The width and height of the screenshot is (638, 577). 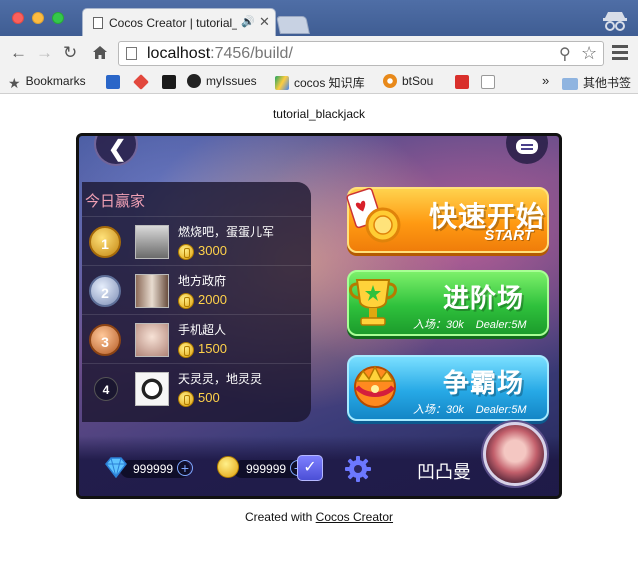 What do you see at coordinates (196, 289) in the screenshot?
I see `leaderboard-row: 2 地方政府 2000` at bounding box center [196, 289].